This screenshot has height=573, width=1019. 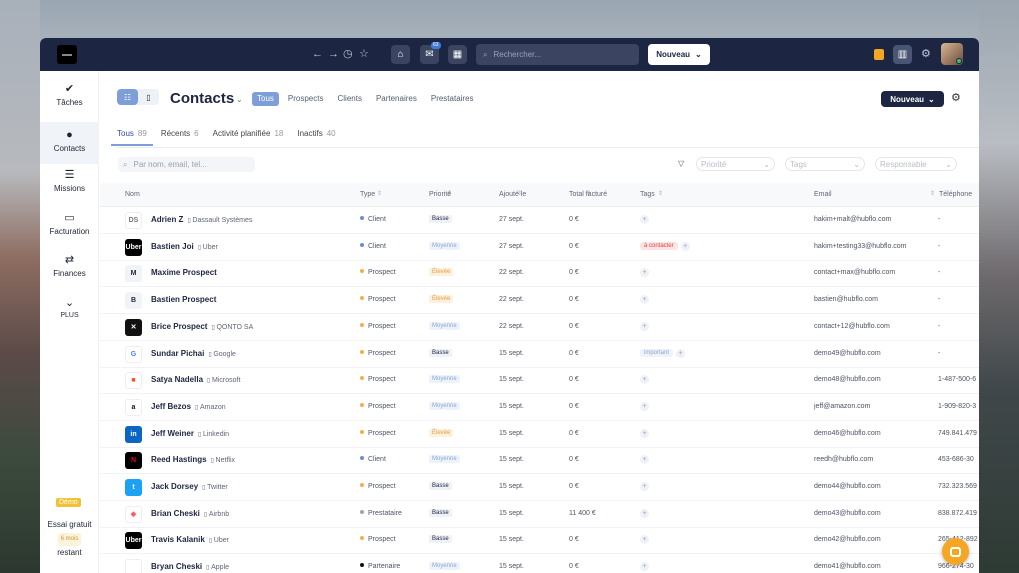 What do you see at coordinates (195, 379) in the screenshot?
I see `contact-name: Satya NadellaMicrosoft` at bounding box center [195, 379].